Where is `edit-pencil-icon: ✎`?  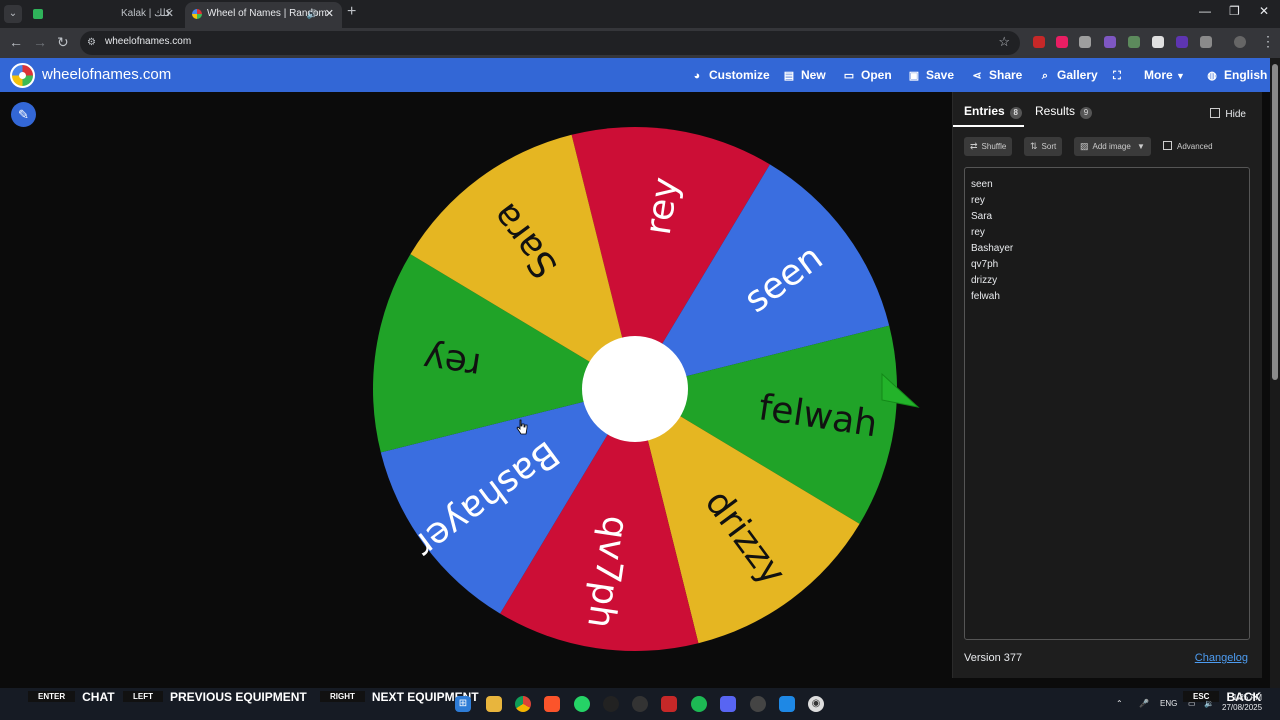
edit-pencil-icon: ✎ is located at coordinates (23, 114).